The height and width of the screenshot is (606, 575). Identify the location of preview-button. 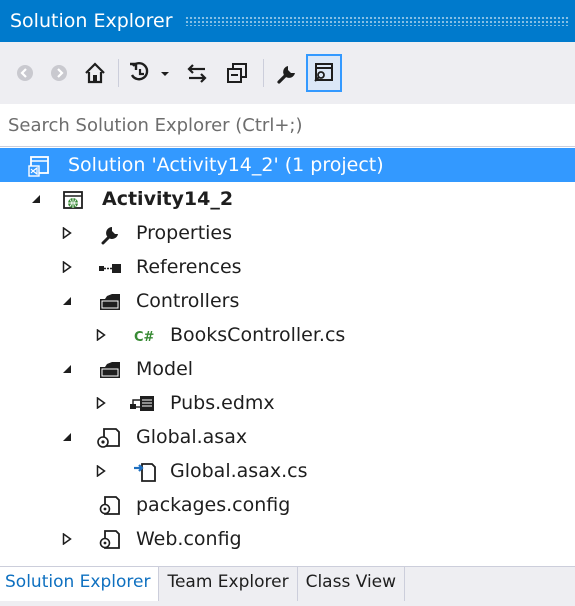
(324, 73).